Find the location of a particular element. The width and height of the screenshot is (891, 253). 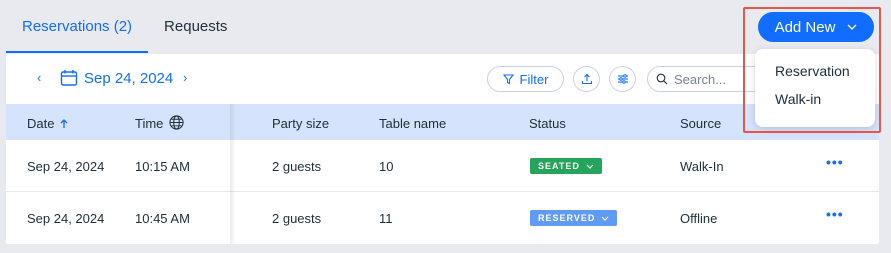

tab-reservations: Reservations (2) is located at coordinates (77, 30).